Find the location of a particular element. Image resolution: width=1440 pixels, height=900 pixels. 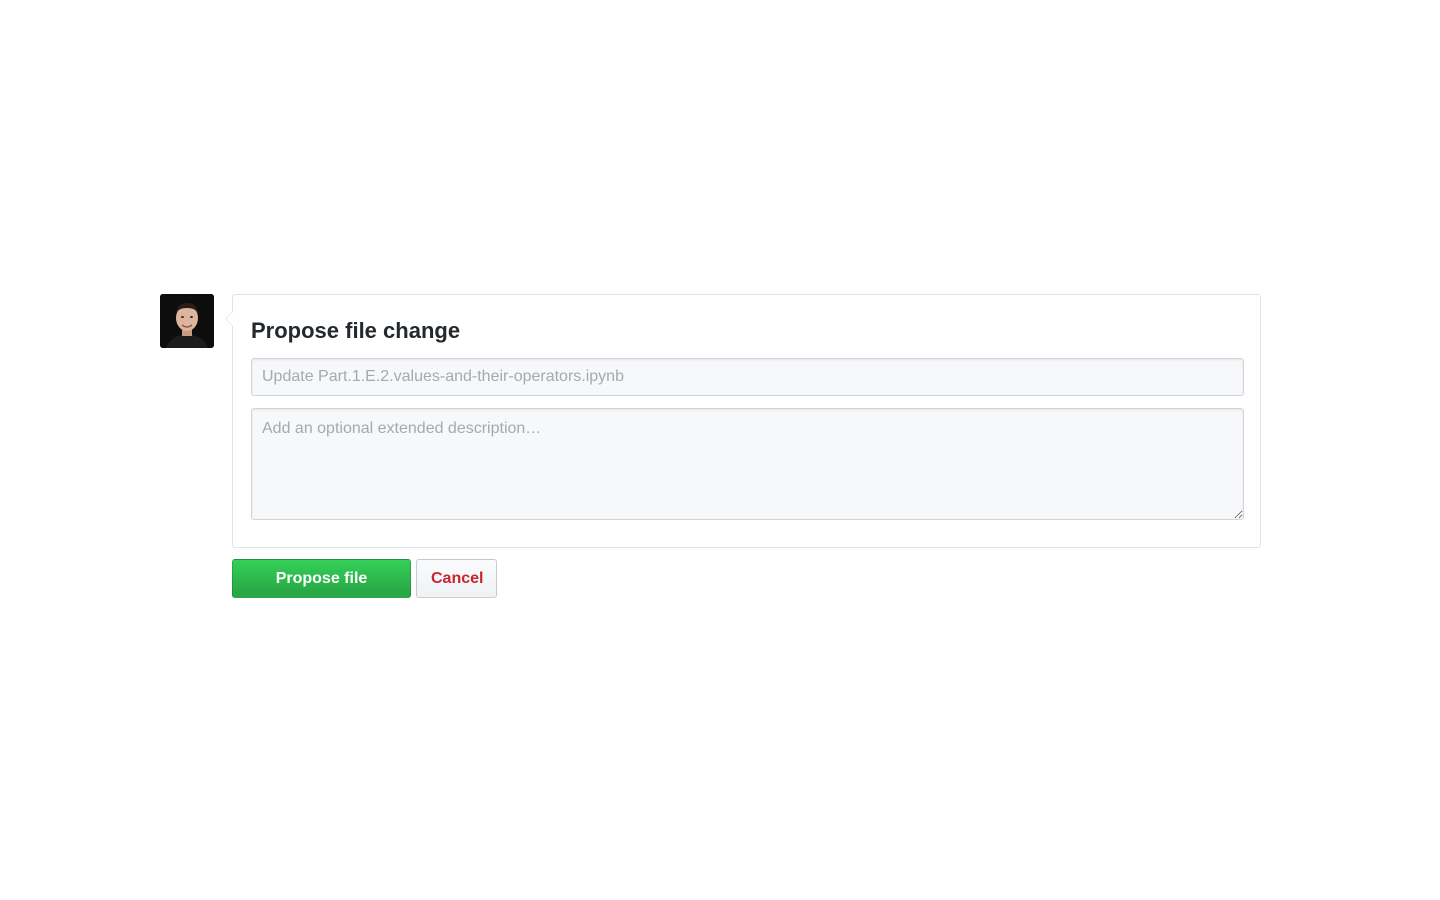

user-avatar-icon is located at coordinates (187, 321).